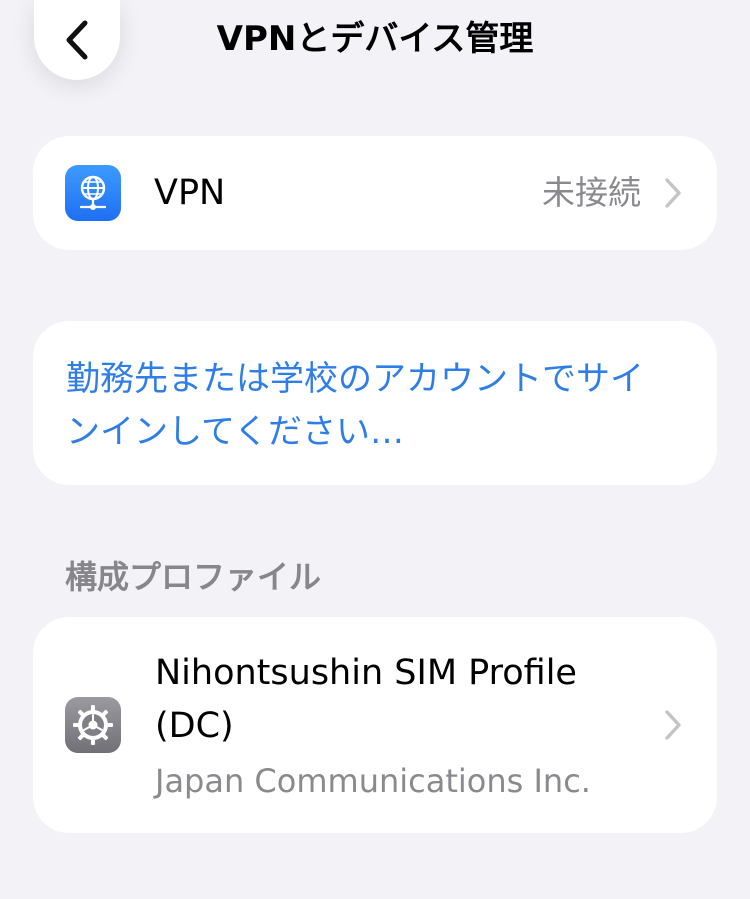 This screenshot has width=750, height=899. Describe the element at coordinates (193, 577) in the screenshot. I see `configuration-profiles-header: 構成プロファイル` at that location.